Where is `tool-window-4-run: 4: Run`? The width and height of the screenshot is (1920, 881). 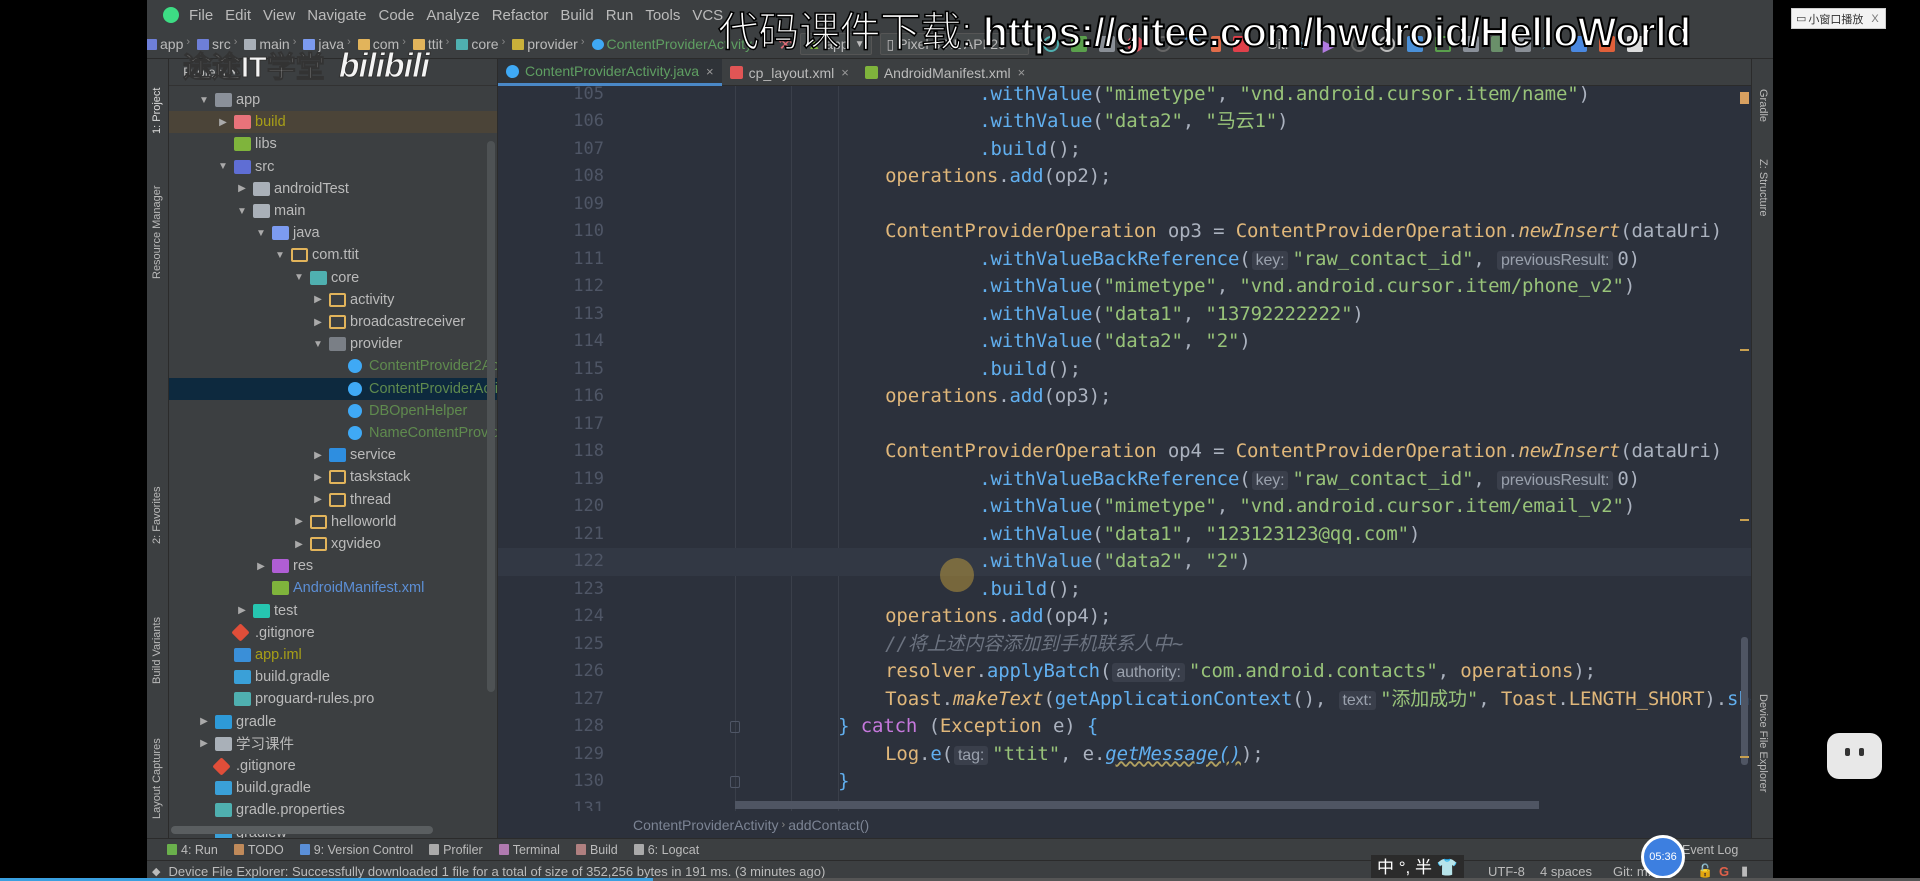 tool-window-4-run: 4: Run is located at coordinates (192, 850).